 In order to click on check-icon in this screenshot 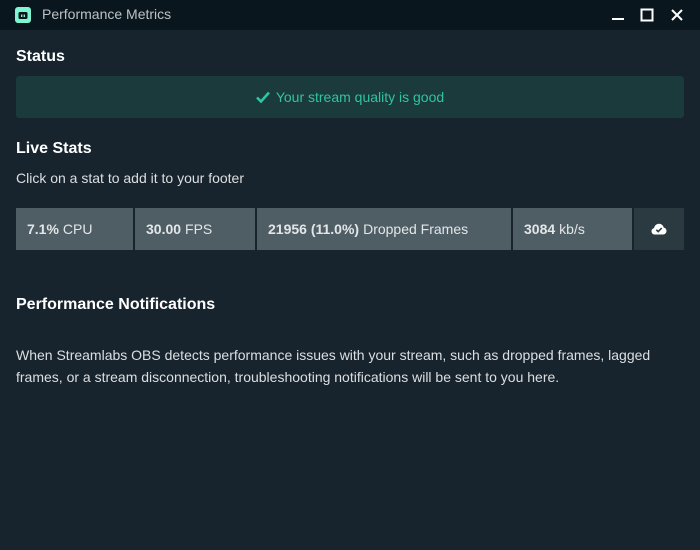, I will do `click(262, 97)`.